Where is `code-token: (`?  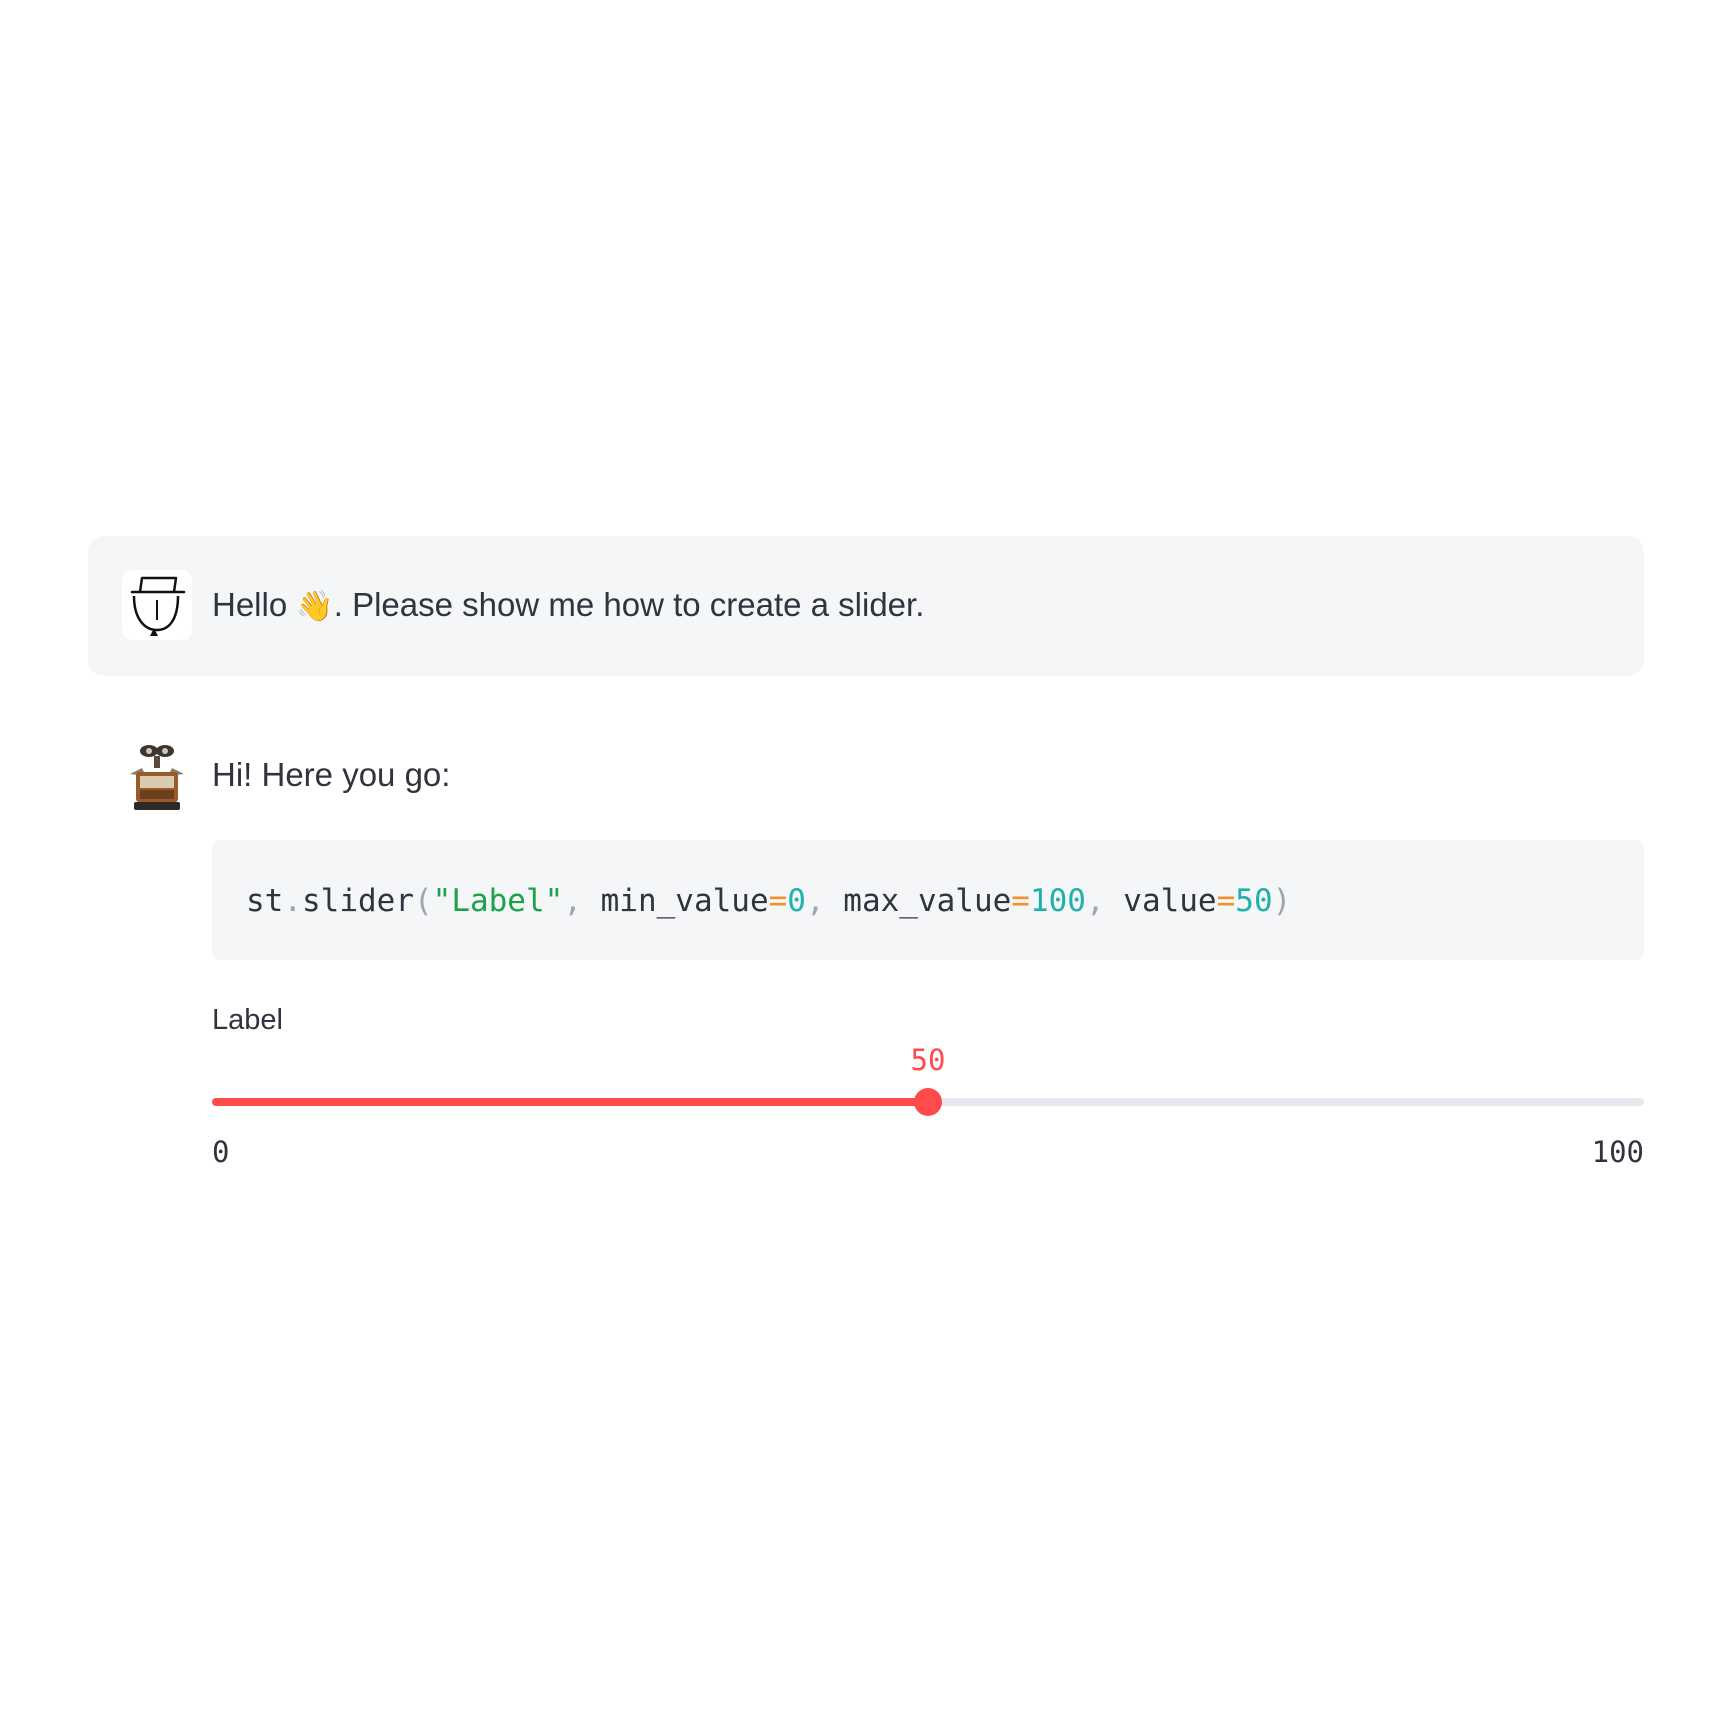 code-token: ( is located at coordinates (423, 901).